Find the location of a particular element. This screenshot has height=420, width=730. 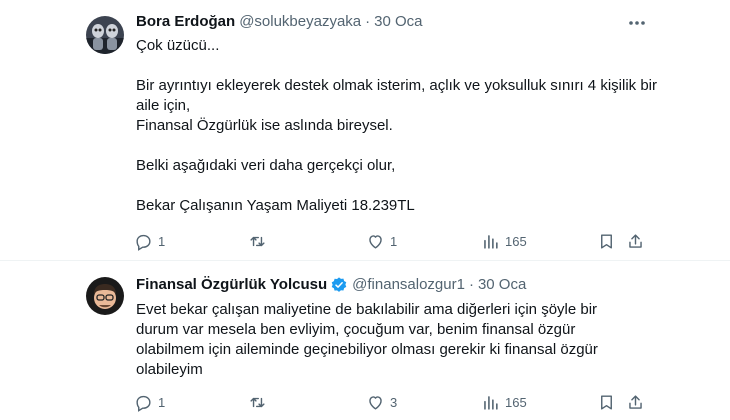

tweet-actions: 1 1 165 is located at coordinates (394, 241).